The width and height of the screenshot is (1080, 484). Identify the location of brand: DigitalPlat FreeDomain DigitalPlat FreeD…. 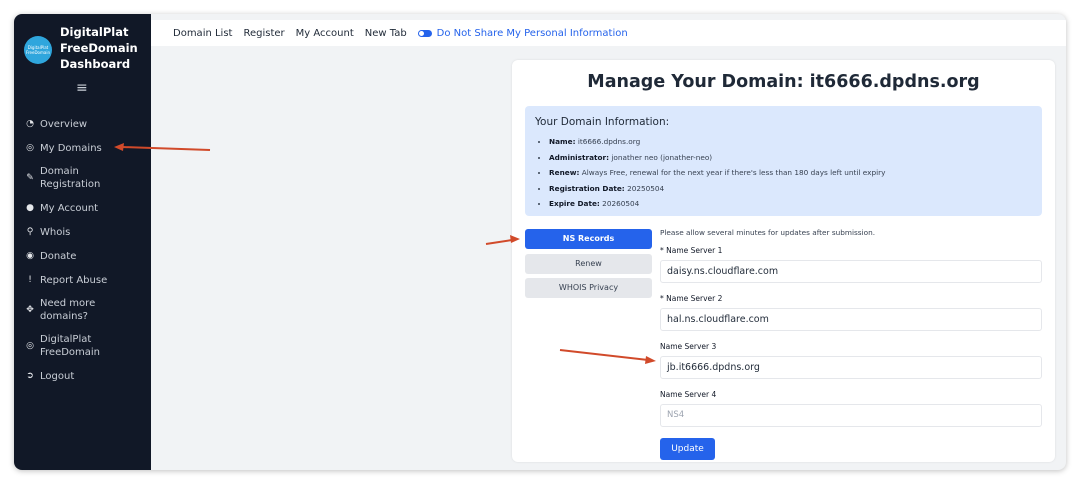
(86, 54).